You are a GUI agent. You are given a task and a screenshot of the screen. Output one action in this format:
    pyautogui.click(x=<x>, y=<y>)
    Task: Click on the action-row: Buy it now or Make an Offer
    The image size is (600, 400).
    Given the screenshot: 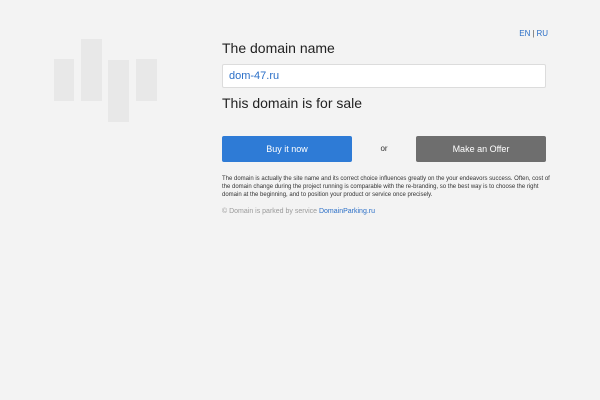 What is the action you would take?
    pyautogui.click(x=384, y=149)
    